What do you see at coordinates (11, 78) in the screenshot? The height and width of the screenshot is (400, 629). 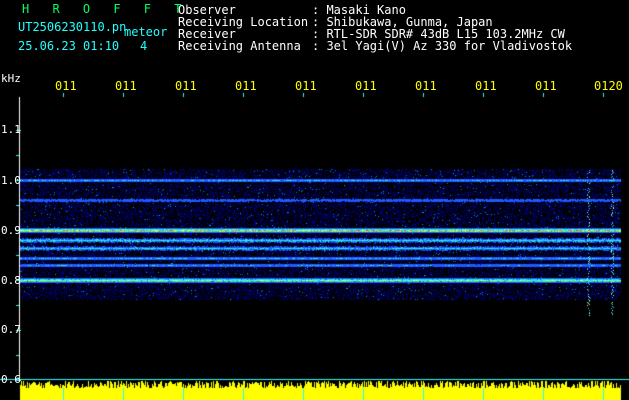 I see `freq-unit-label: kHz` at bounding box center [11, 78].